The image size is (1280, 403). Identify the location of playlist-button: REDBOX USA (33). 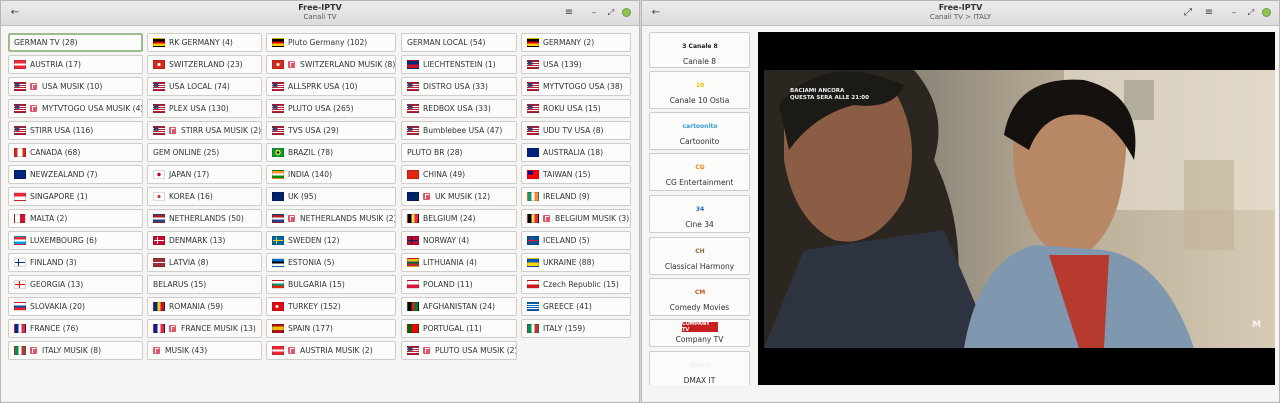
(459, 108).